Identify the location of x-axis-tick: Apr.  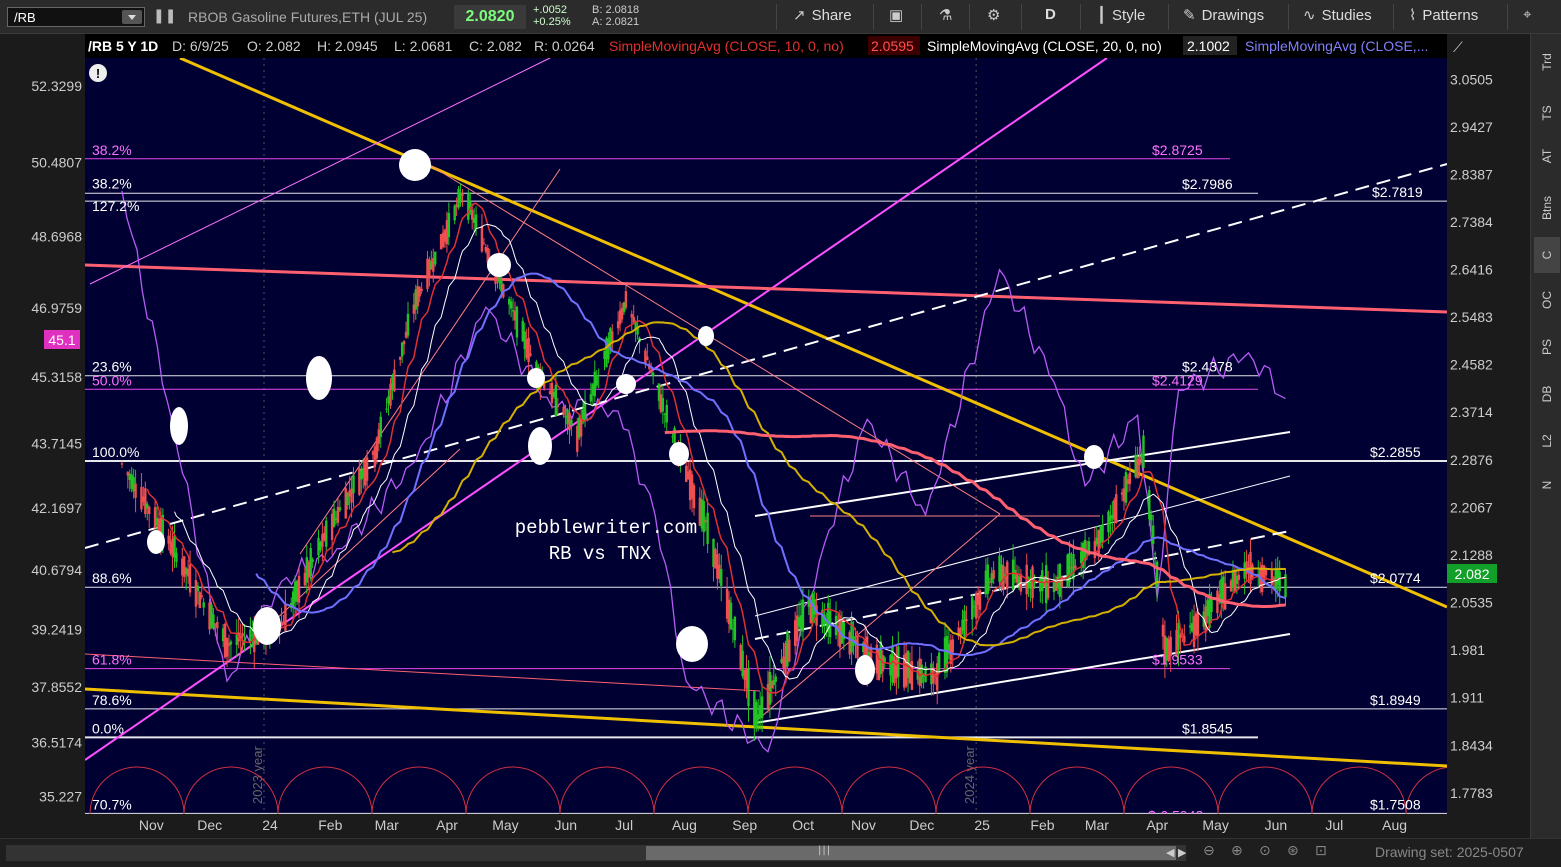
(447, 825).